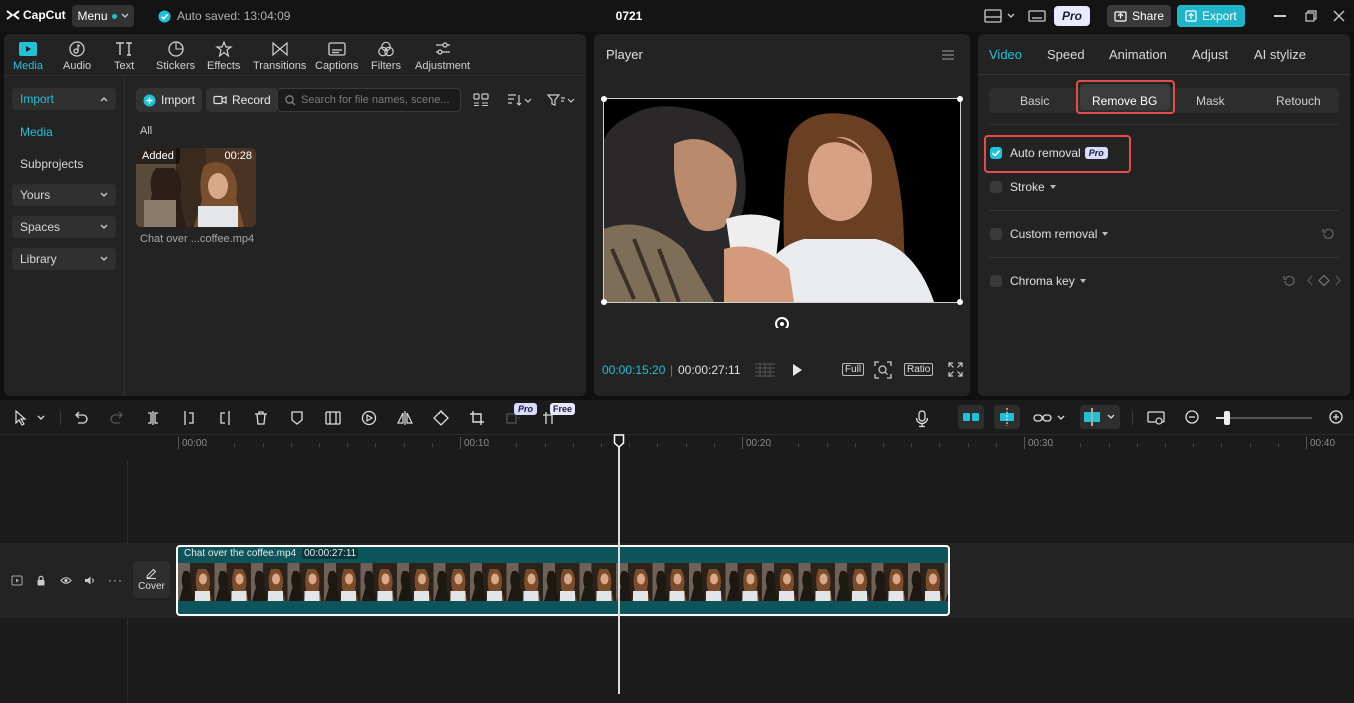 The image size is (1354, 703). I want to click on tab-video: Video, so click(1005, 54).